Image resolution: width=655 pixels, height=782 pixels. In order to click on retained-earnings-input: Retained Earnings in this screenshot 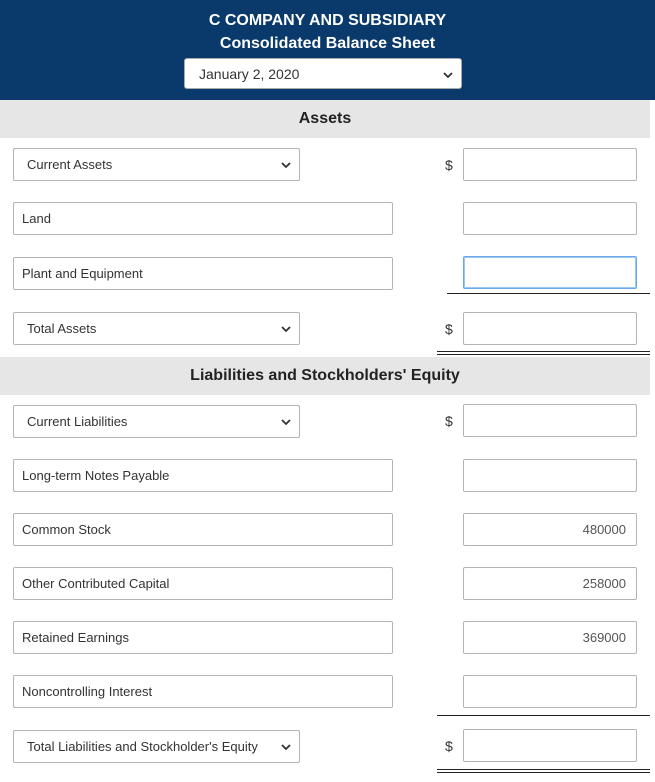, I will do `click(203, 637)`.